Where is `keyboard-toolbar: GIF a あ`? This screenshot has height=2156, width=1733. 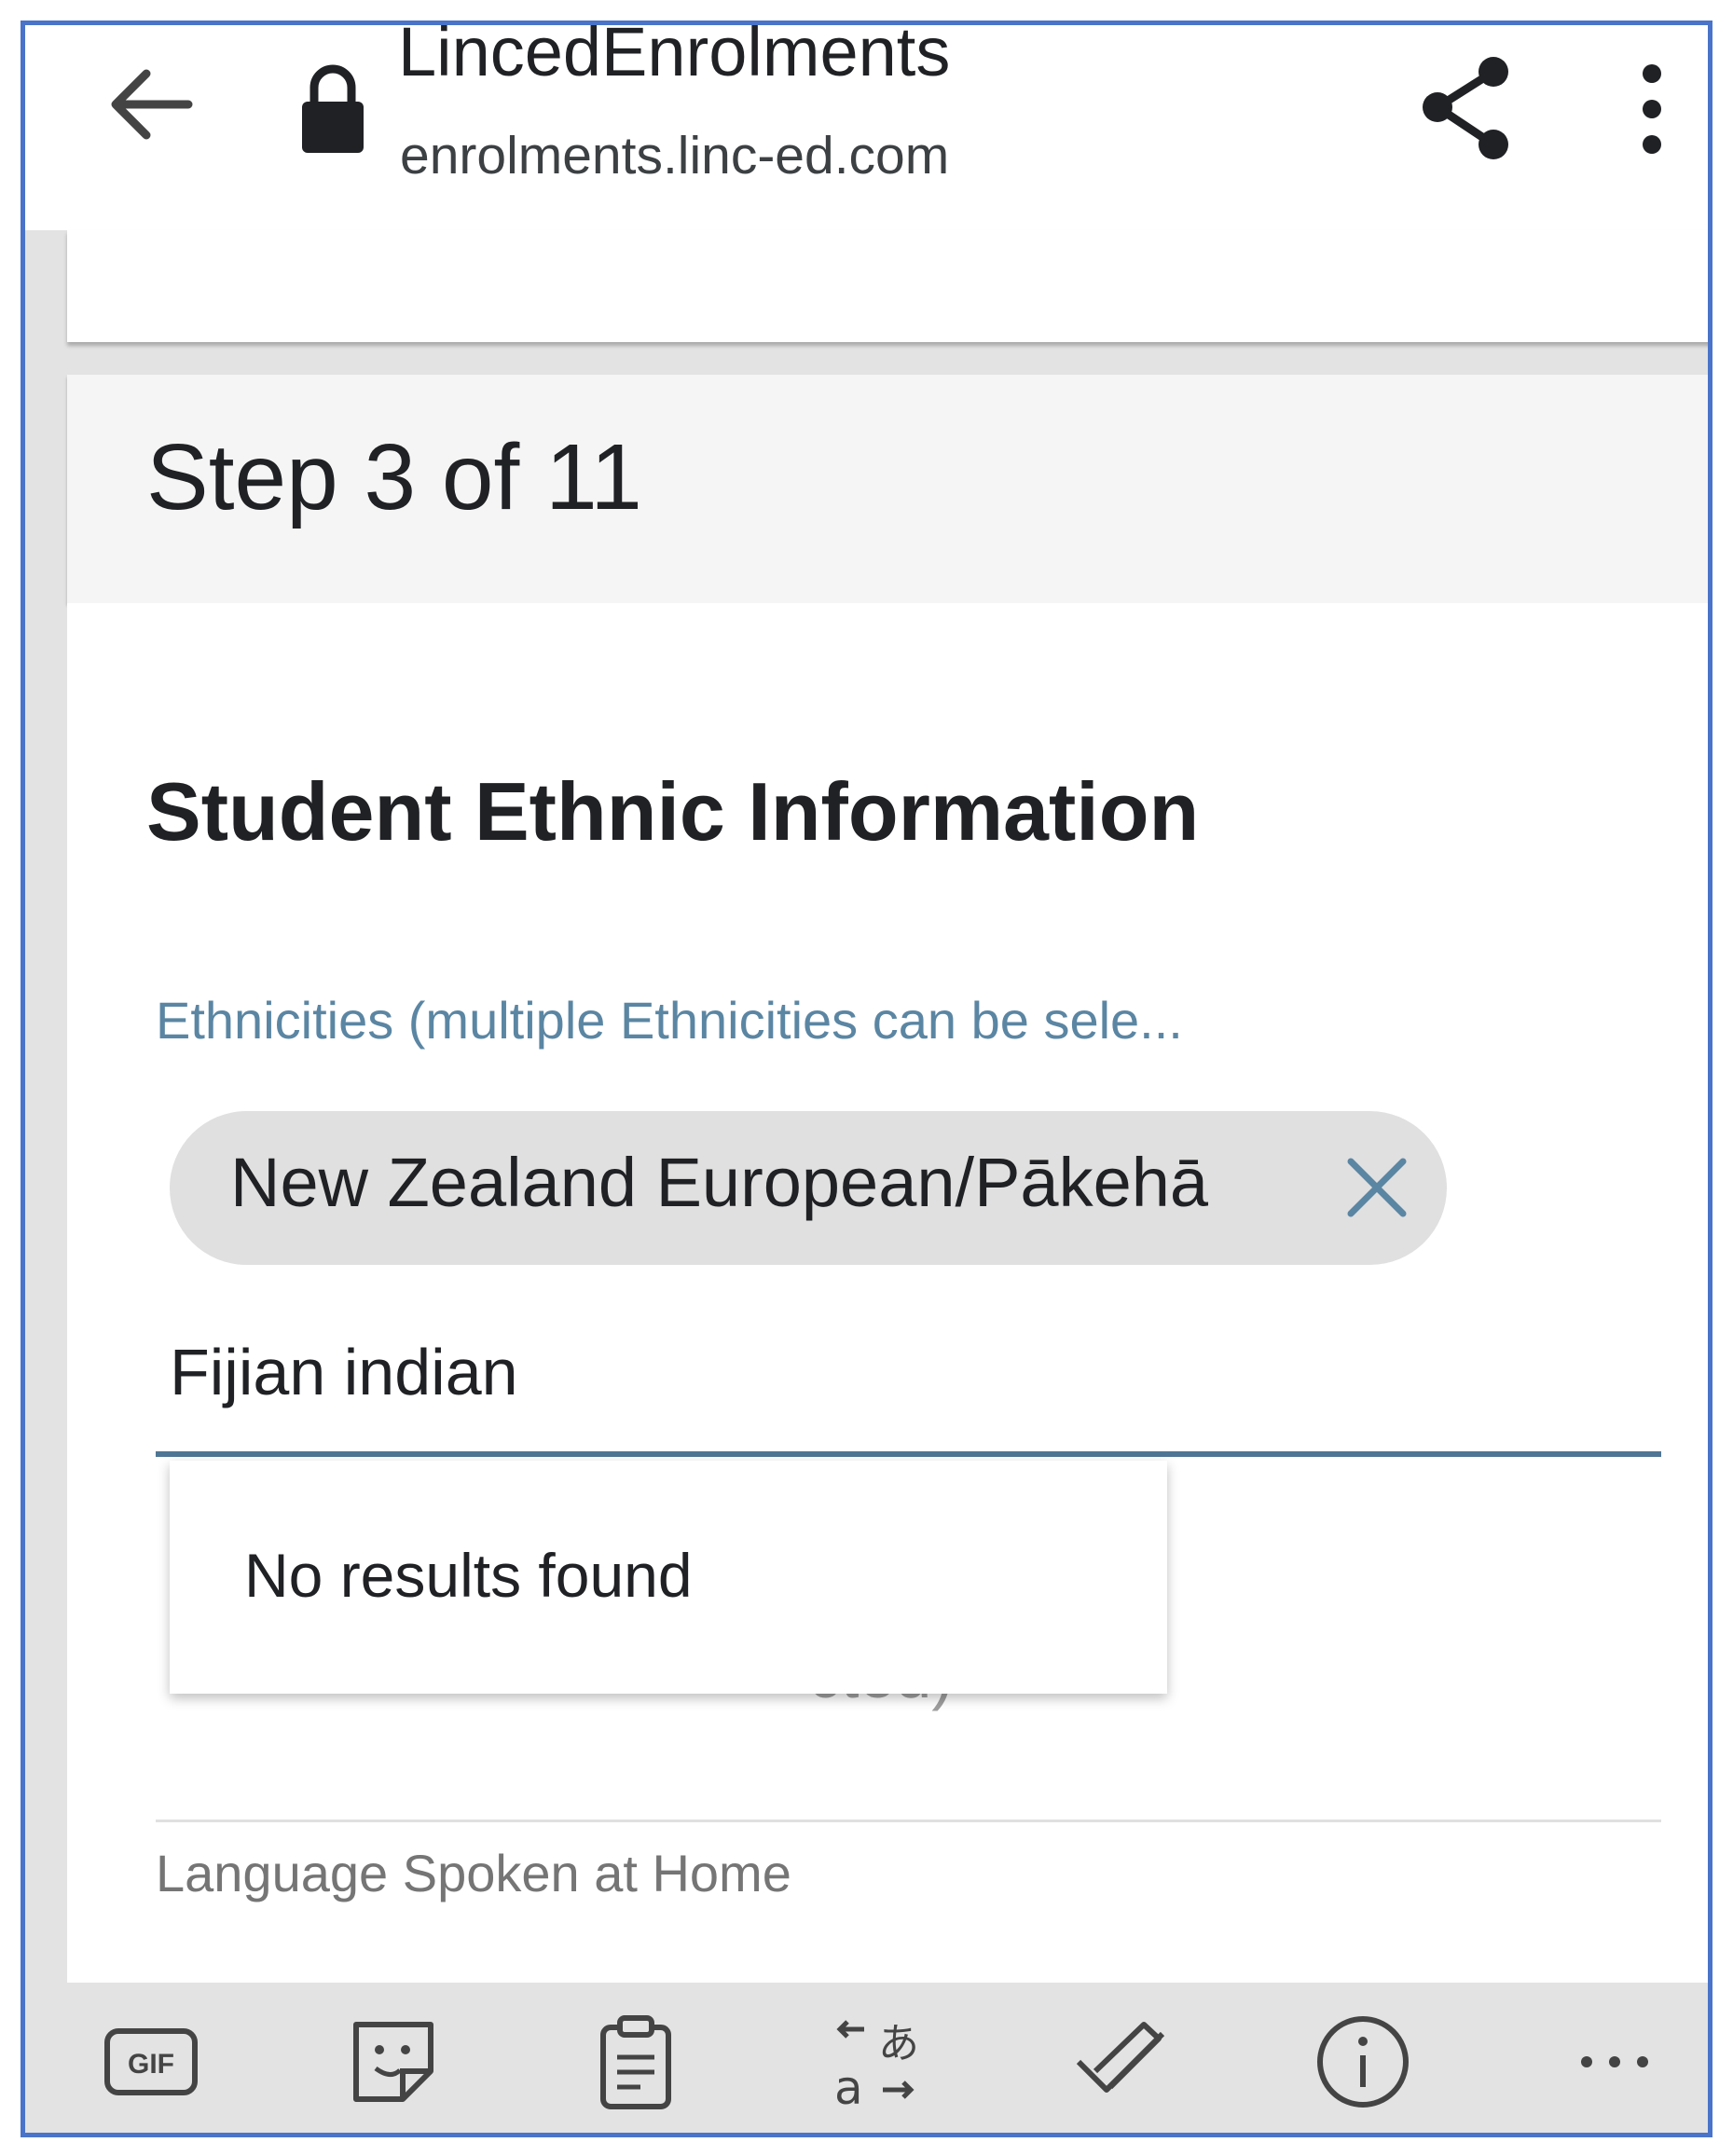 keyboard-toolbar: GIF a あ is located at coordinates (866, 2058).